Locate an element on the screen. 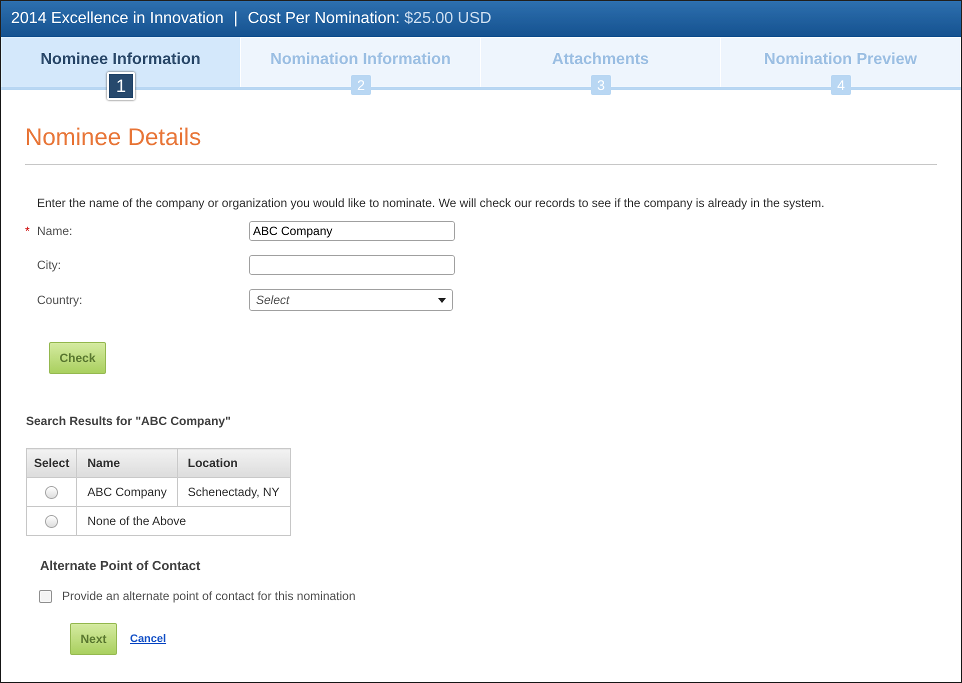 The width and height of the screenshot is (962, 683). checkbox-label: Provide an alternate point of contact for this nomination is located at coordinates (209, 596).